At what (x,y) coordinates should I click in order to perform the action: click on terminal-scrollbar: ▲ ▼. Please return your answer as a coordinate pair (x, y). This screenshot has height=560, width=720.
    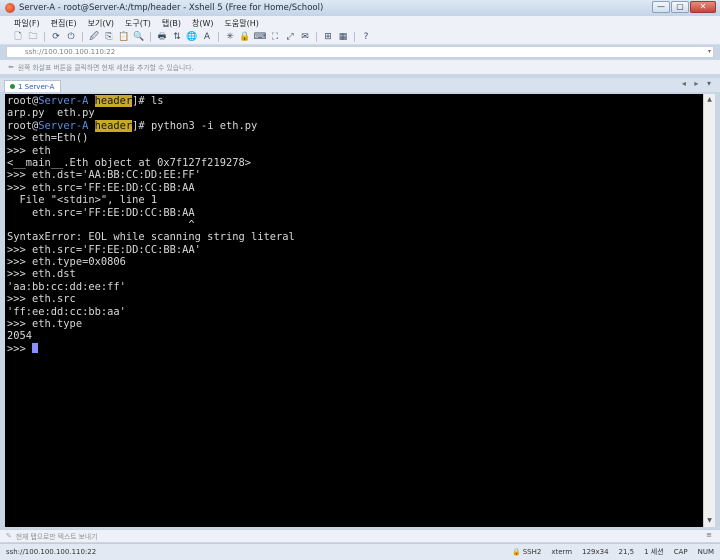
    Looking at the image, I should click on (709, 310).